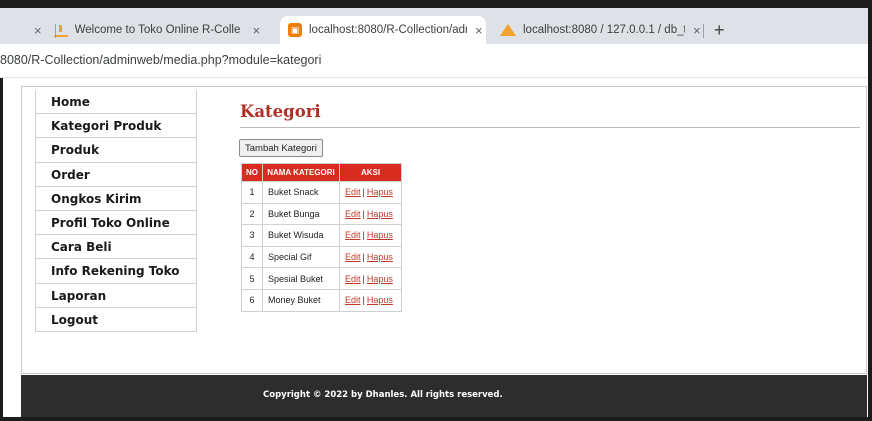 This screenshot has width=872, height=421. I want to click on row-number: 6, so click(252, 300).